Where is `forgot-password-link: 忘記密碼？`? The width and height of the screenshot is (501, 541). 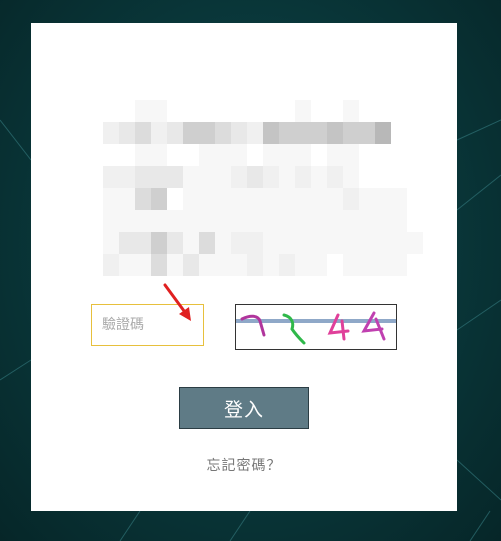
forgot-password-link: 忘記密碼？ is located at coordinates (244, 465).